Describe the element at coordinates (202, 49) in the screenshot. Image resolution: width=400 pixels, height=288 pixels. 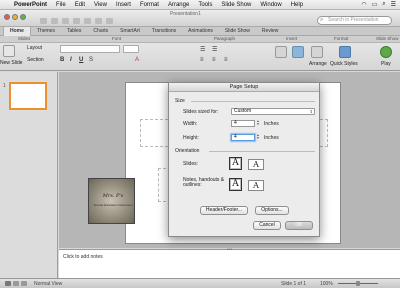
I see `bullets-icon: ☰` at that location.